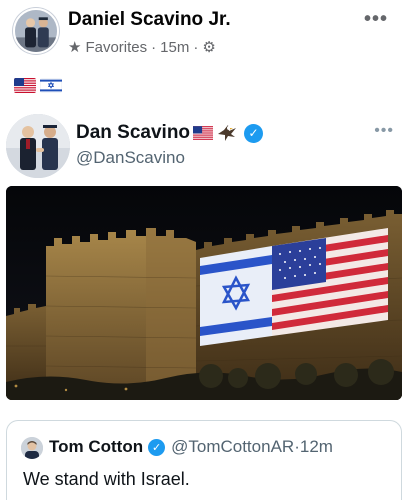  Describe the element at coordinates (116, 47) in the screenshot. I see `audience-label: Favorites` at that location.